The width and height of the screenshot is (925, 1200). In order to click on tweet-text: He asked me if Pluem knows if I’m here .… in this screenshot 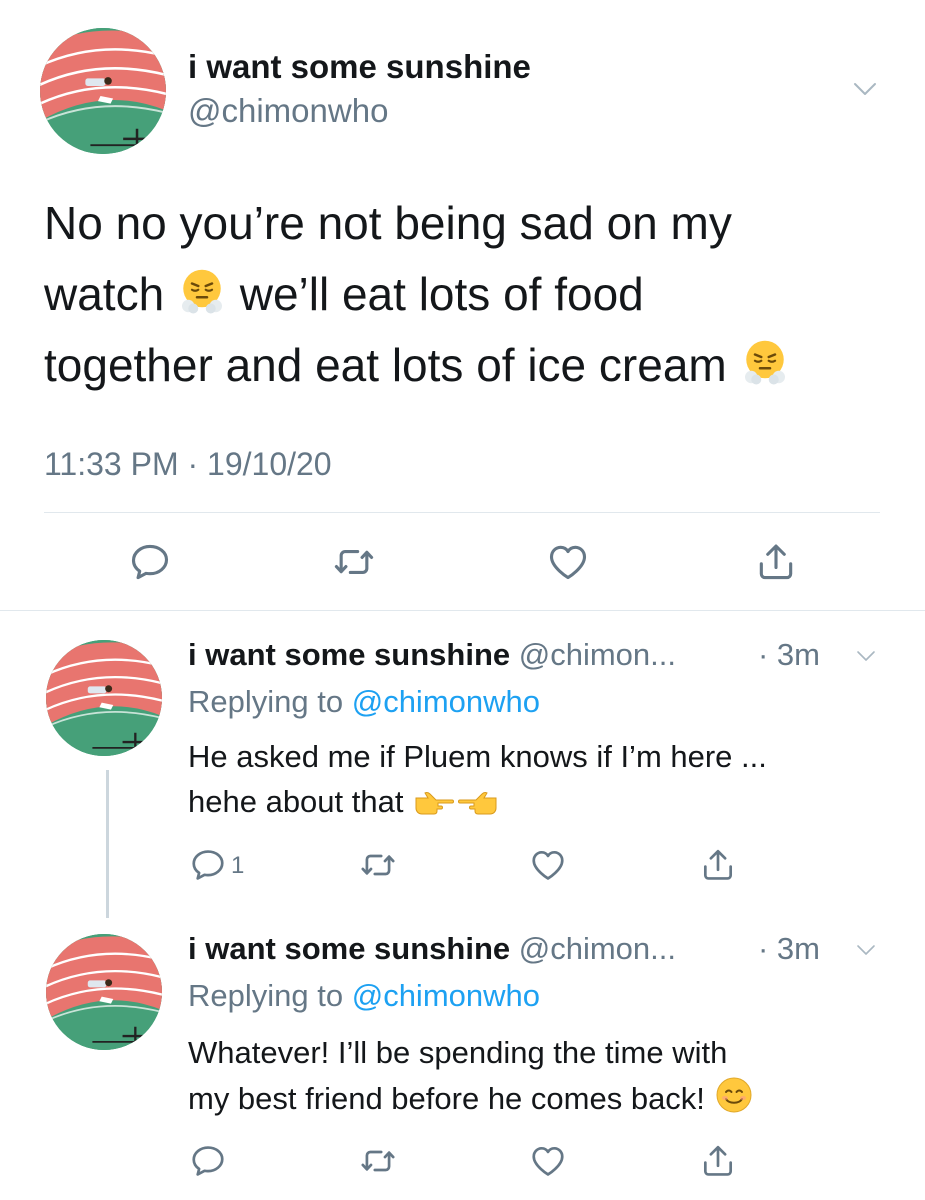, I will do `click(538, 779)`.